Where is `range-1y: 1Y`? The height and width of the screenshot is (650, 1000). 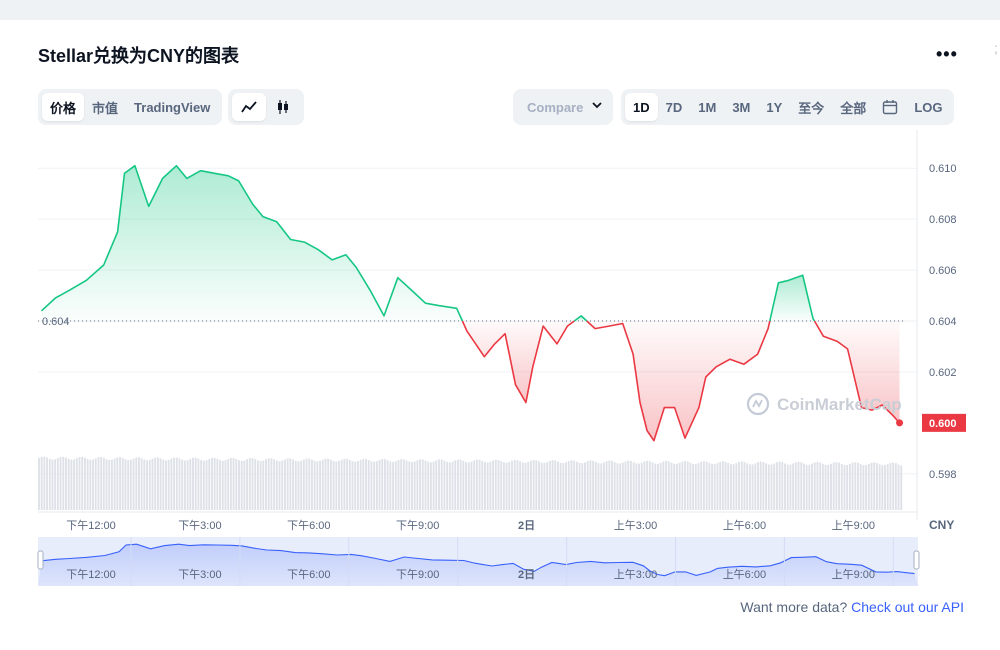
range-1y: 1Y is located at coordinates (774, 107).